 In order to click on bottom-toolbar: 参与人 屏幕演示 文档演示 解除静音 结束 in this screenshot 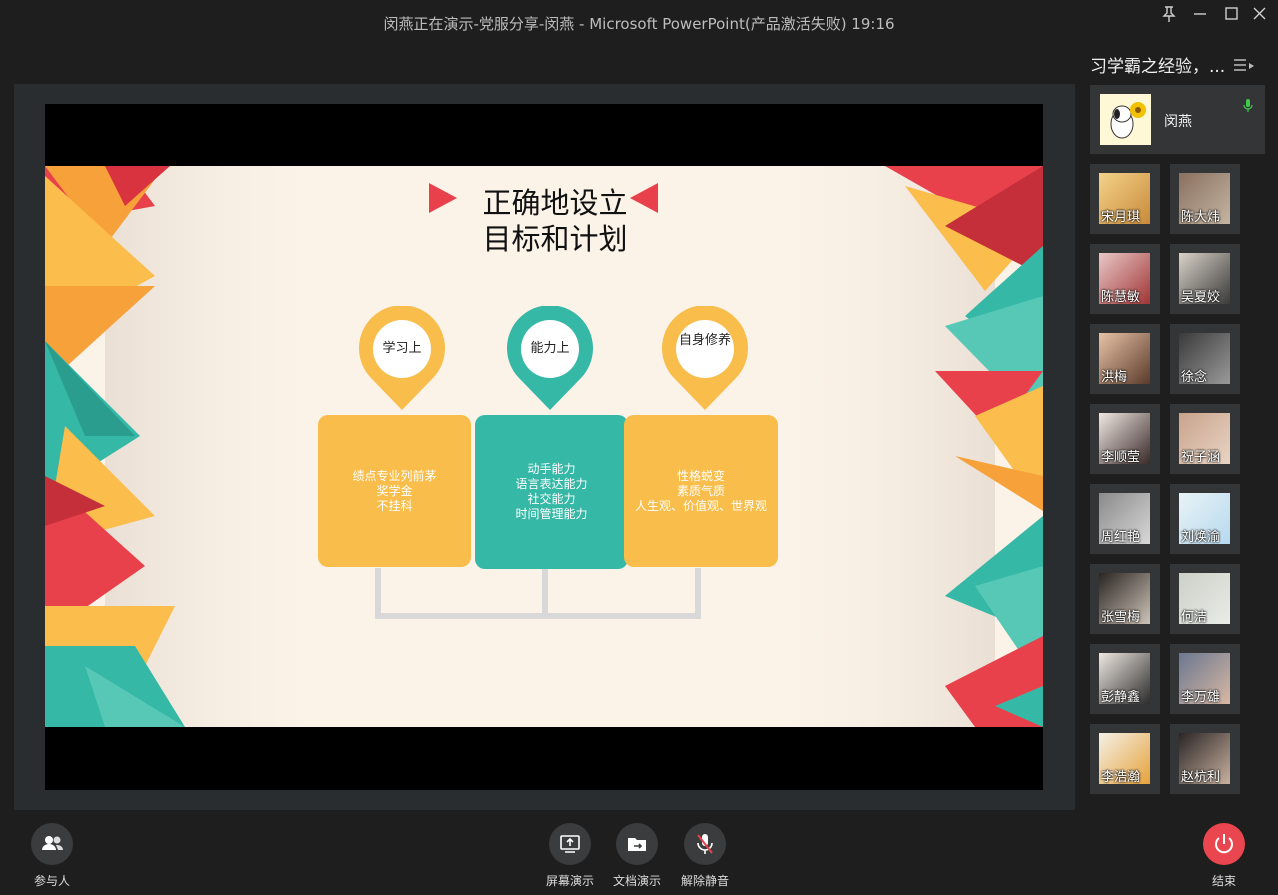, I will do `click(639, 852)`.